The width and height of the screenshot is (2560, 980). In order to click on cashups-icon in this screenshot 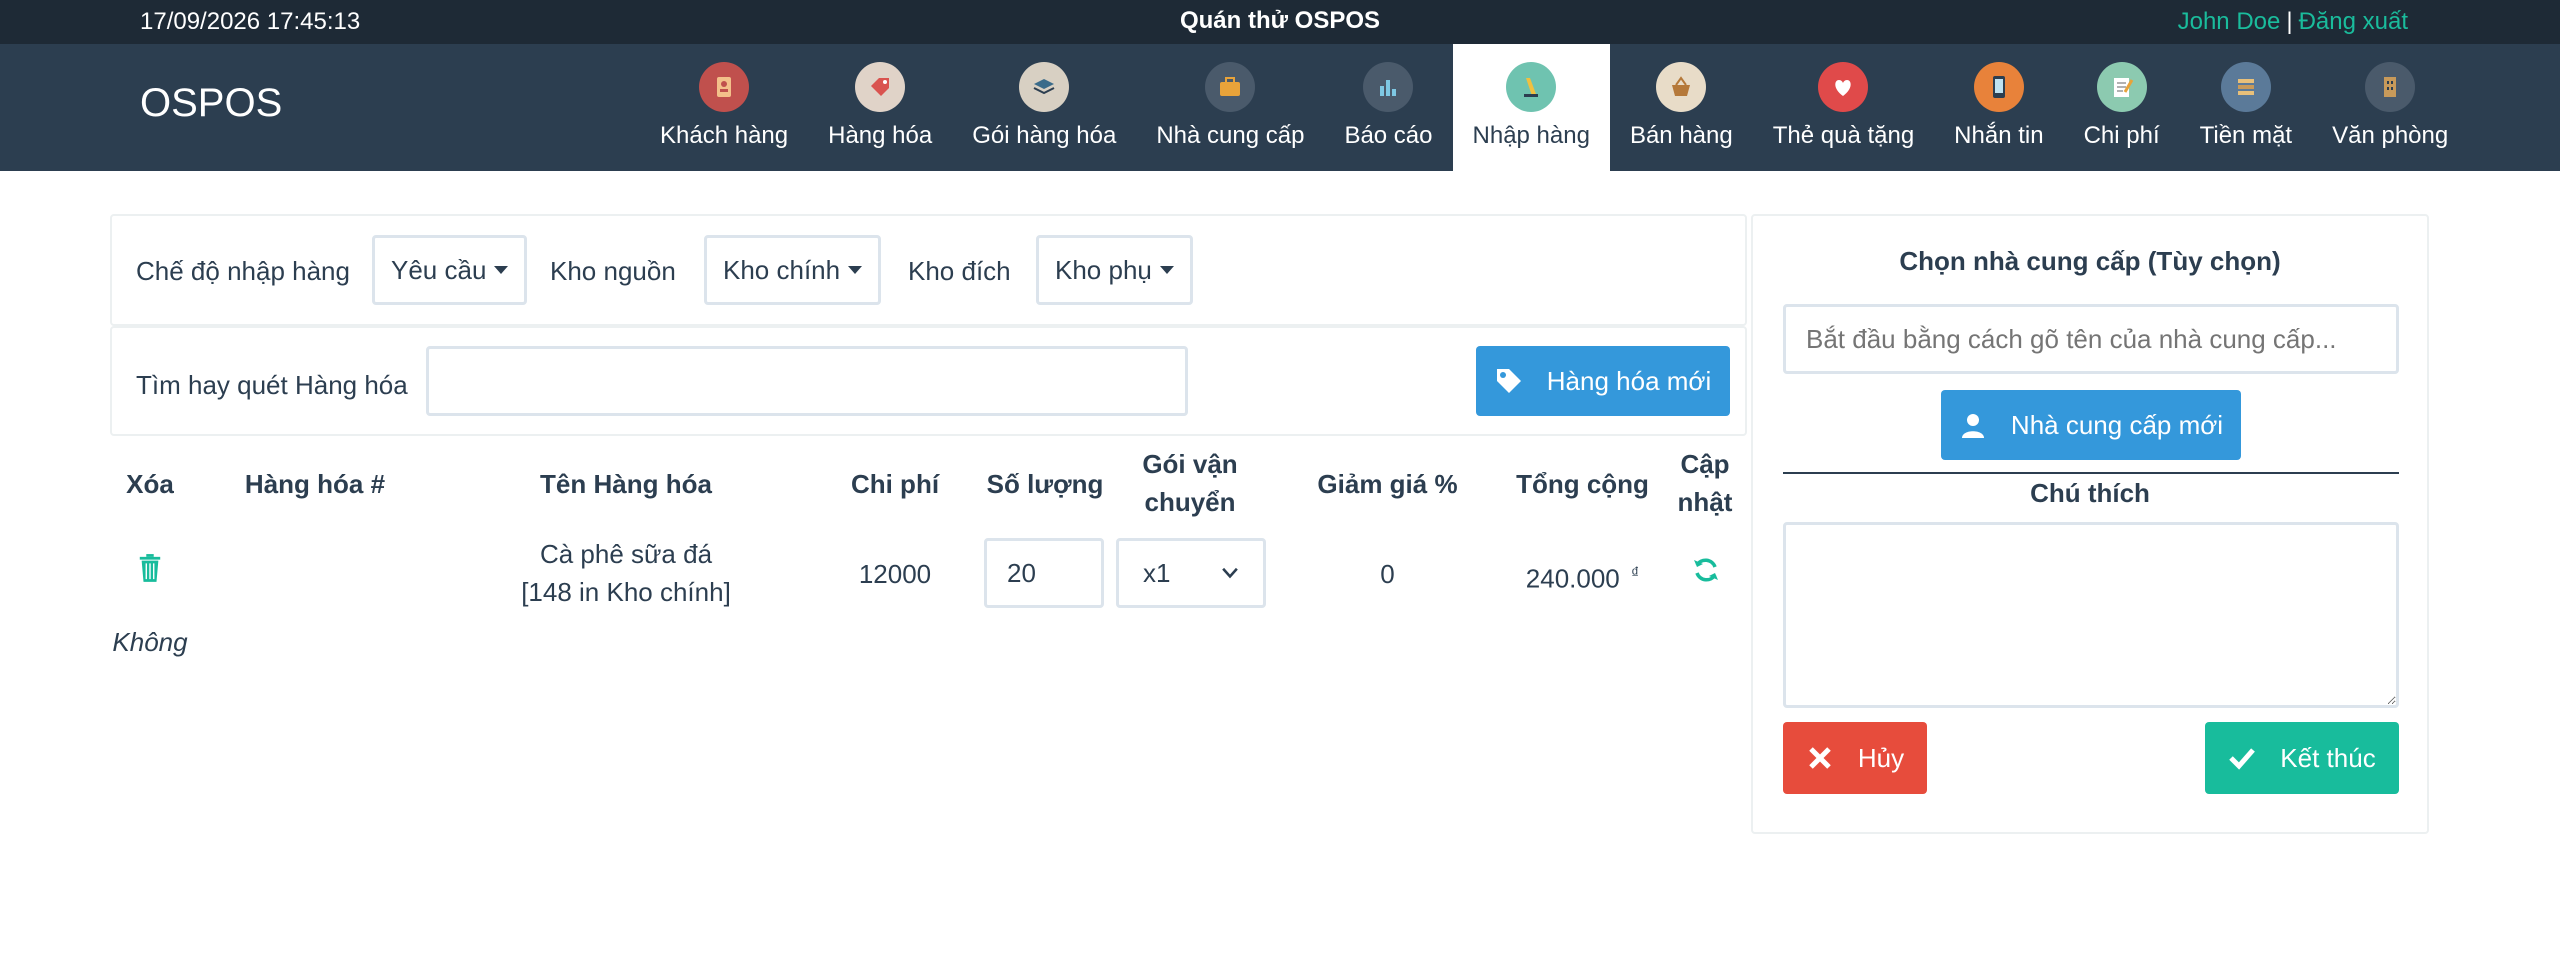, I will do `click(2245, 87)`.